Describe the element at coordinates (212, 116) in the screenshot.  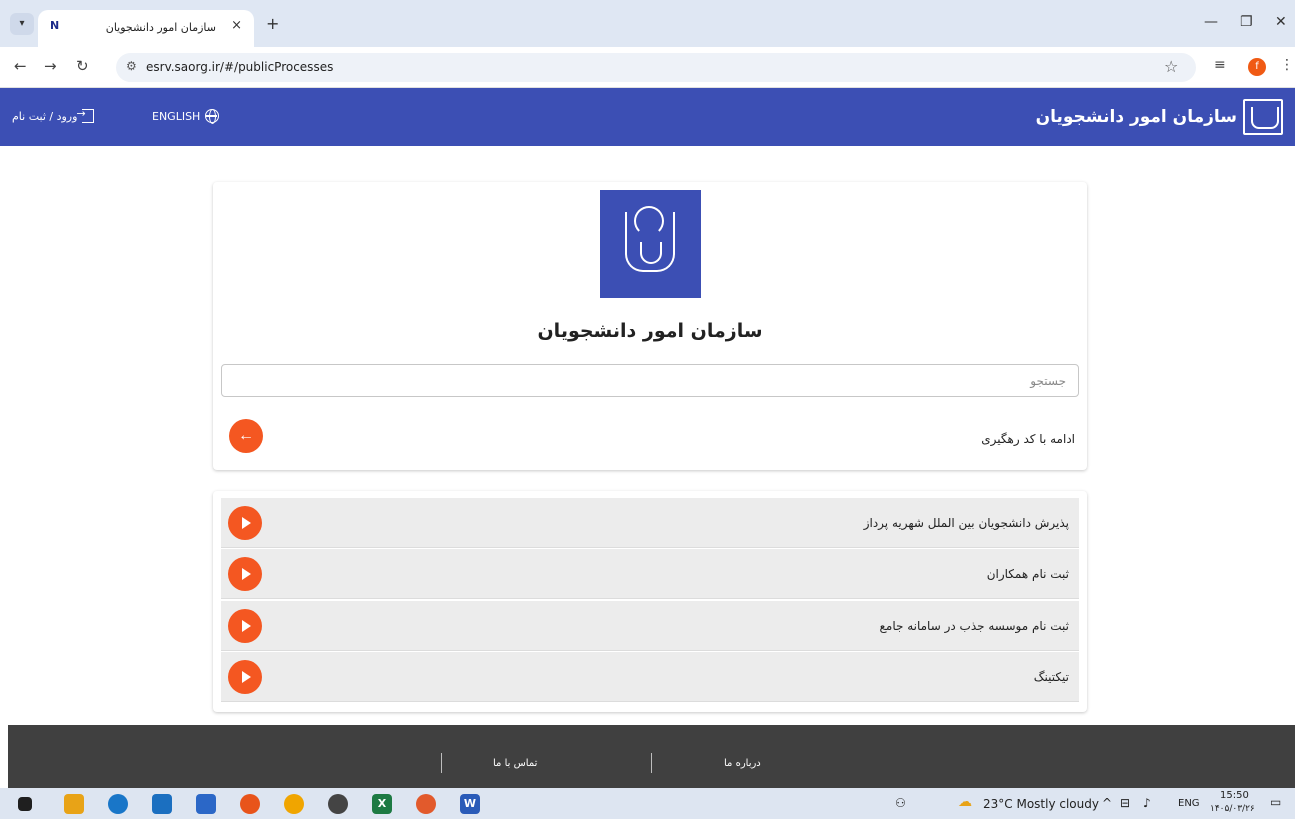
I see `globe-icon` at that location.